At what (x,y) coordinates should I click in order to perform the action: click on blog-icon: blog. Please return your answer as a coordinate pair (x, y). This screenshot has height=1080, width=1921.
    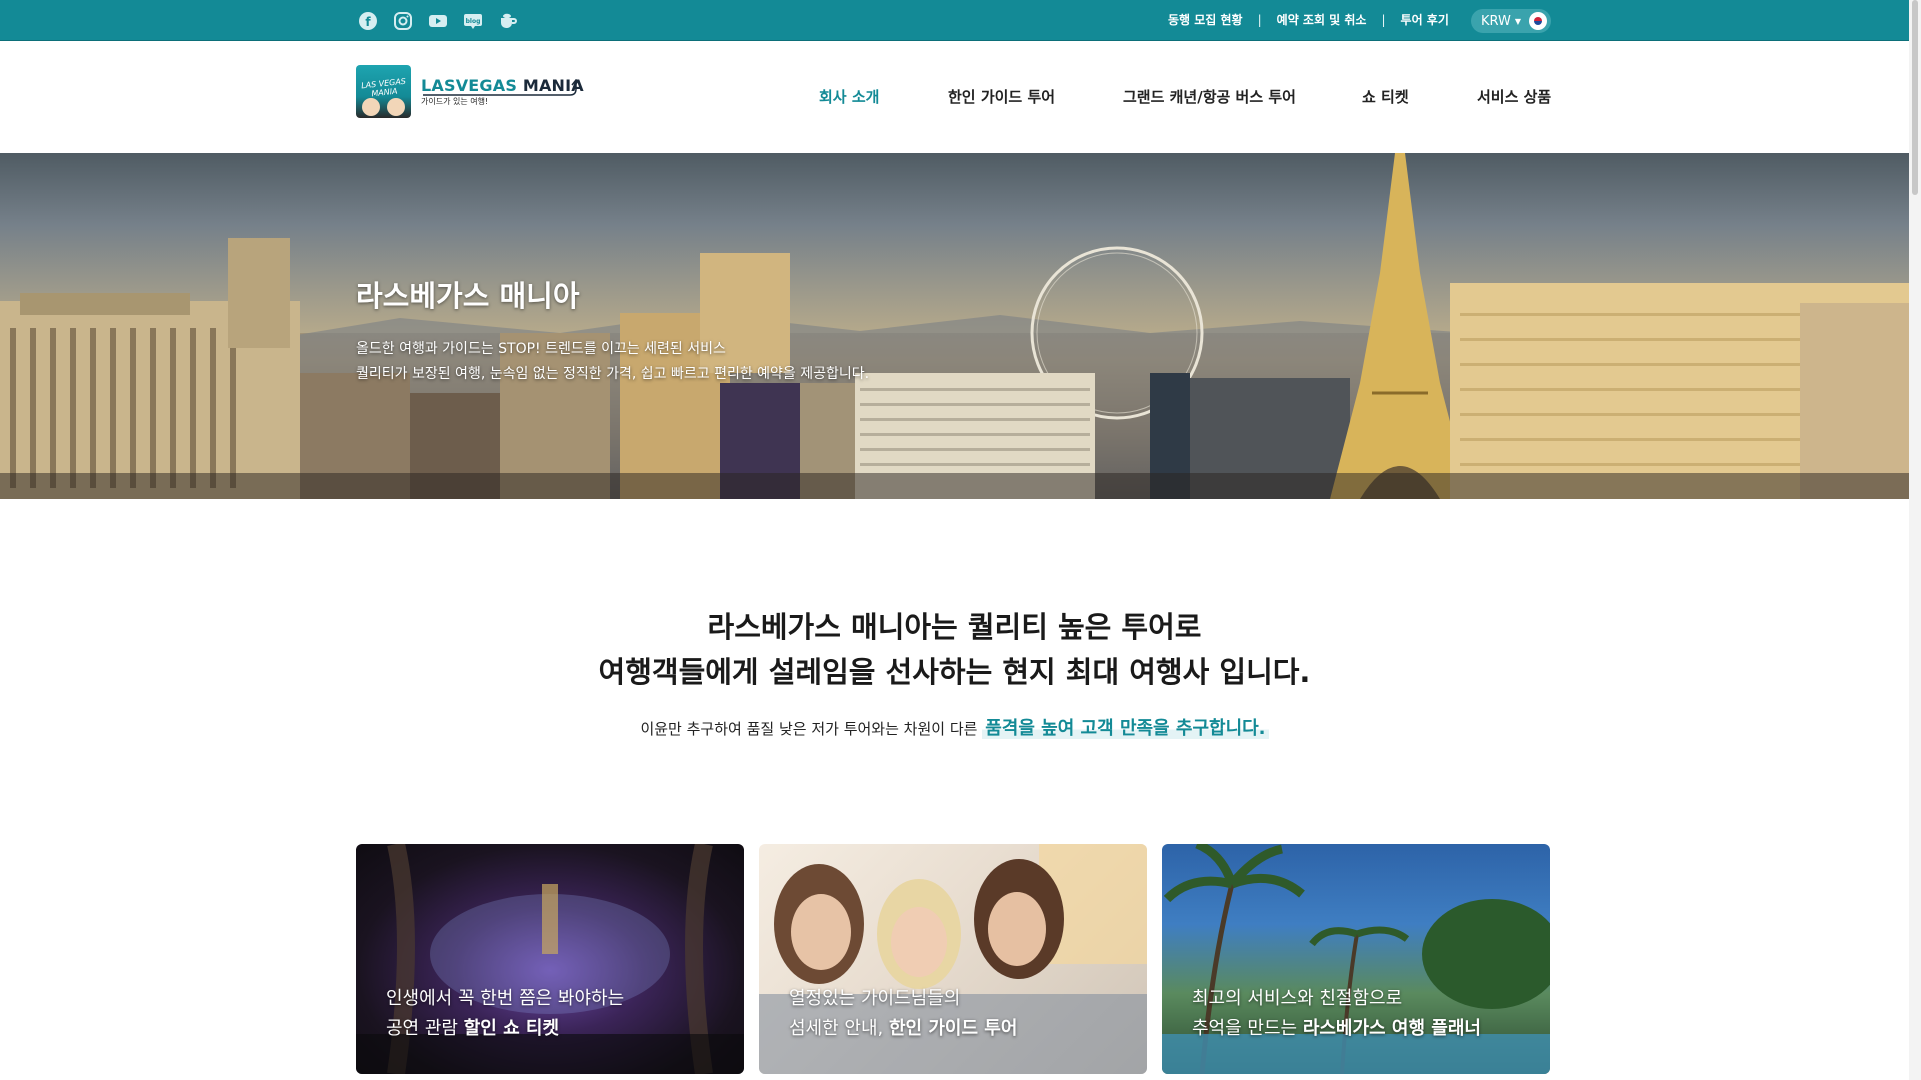
    Looking at the image, I should click on (473, 21).